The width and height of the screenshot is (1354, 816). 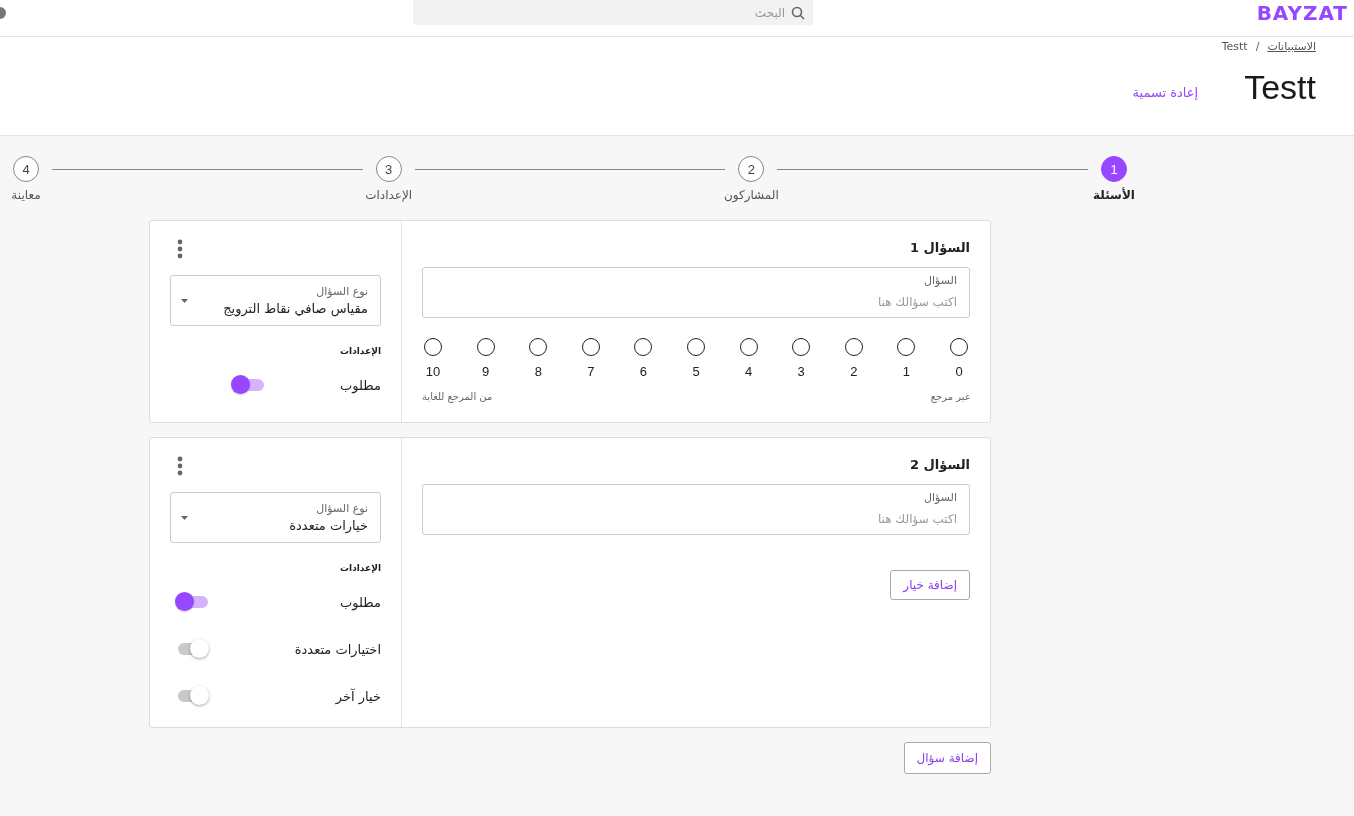 I want to click on logo: BAYZAT, so click(x=1302, y=13).